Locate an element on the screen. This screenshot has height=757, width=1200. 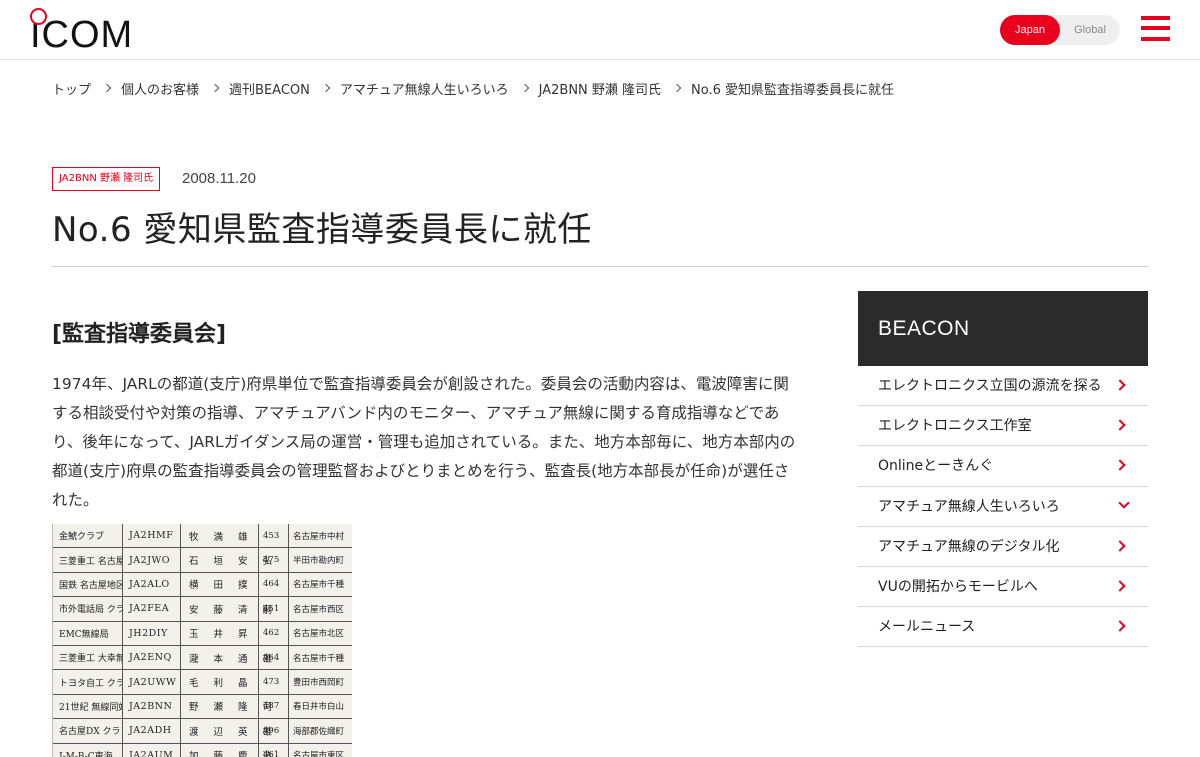
title-divider is located at coordinates (600, 266).